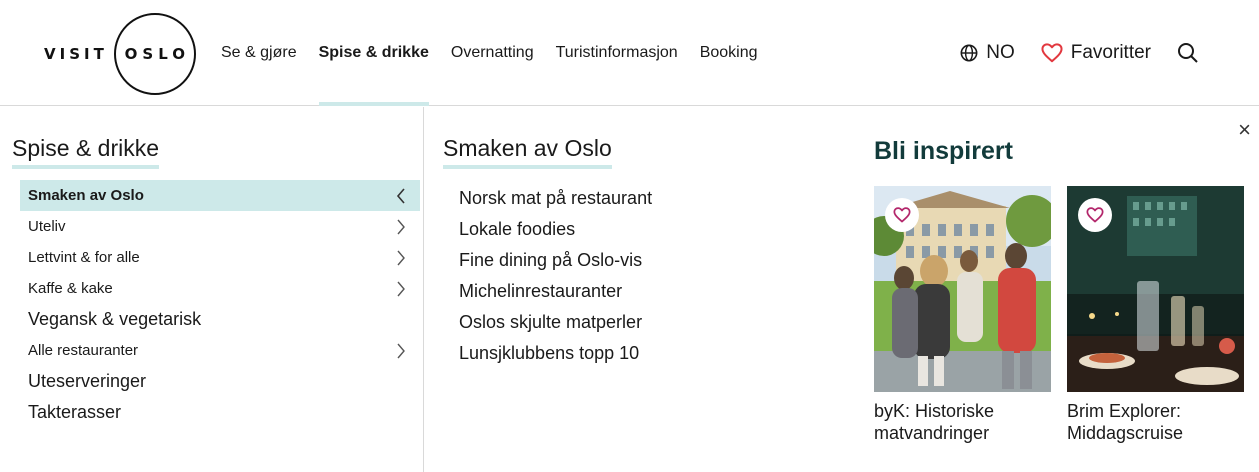 This screenshot has height=472, width=1259. What do you see at coordinates (1124, 411) in the screenshot?
I see `card-title-line: Brim Explorer:` at bounding box center [1124, 411].